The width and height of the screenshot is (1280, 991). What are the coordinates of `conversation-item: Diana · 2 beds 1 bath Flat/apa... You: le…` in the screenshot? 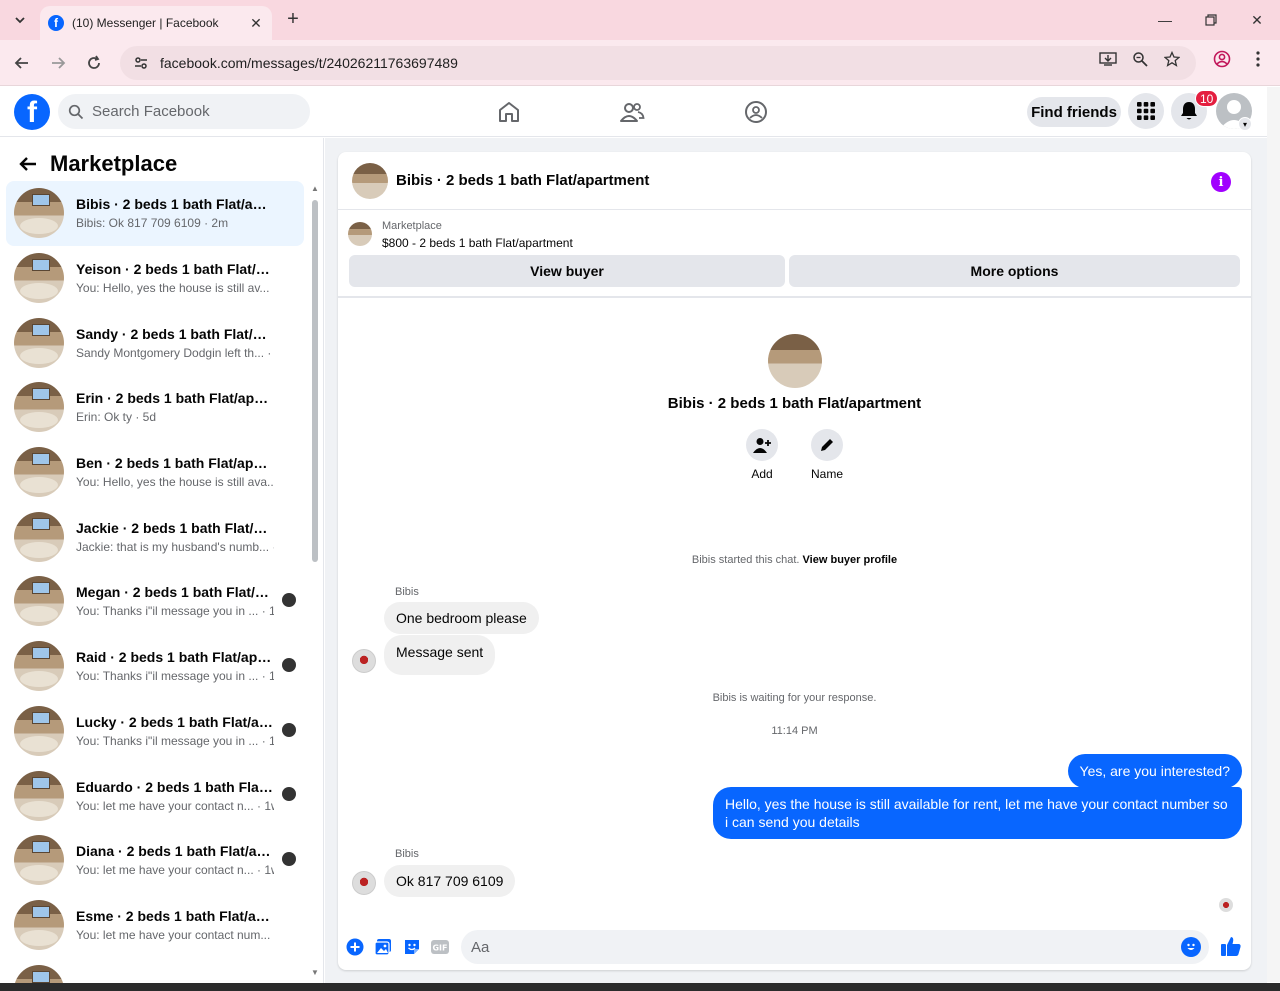 It's located at (155, 860).